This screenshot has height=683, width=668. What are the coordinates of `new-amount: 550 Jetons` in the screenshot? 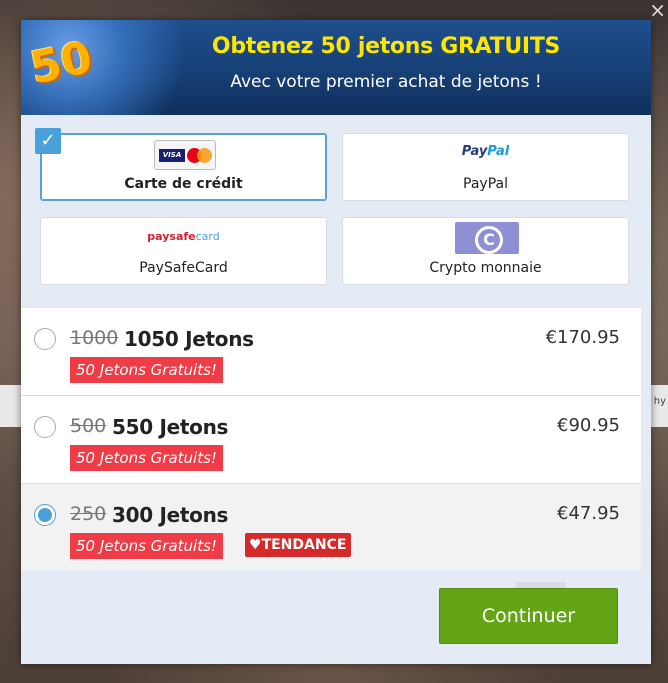 It's located at (170, 427).